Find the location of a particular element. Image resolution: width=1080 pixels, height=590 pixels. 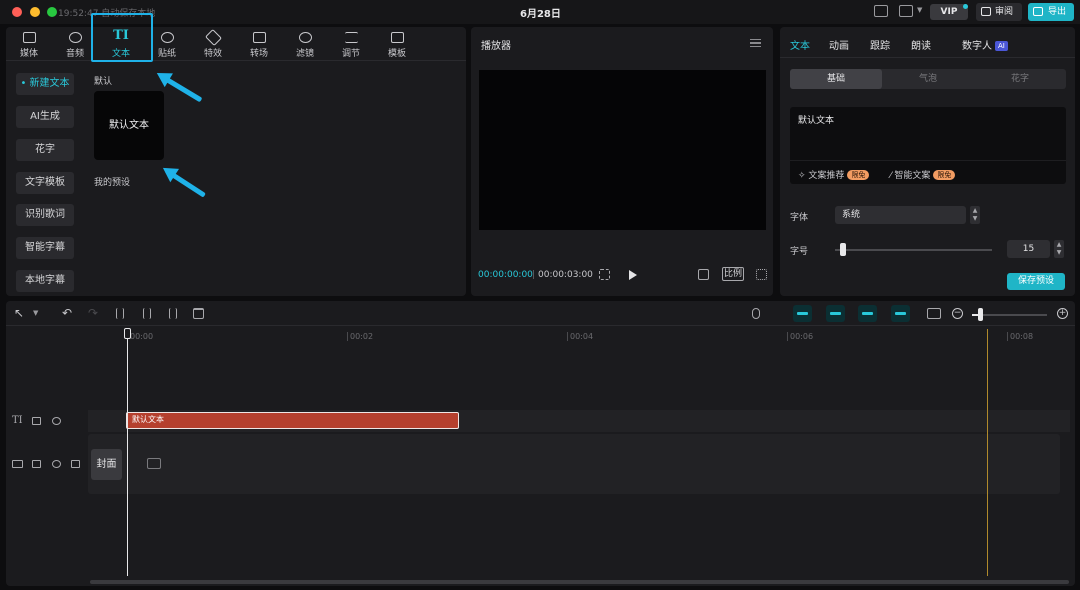

smart-copy-button: ⁄ 智能文案 限免 is located at coordinates (923, 174).